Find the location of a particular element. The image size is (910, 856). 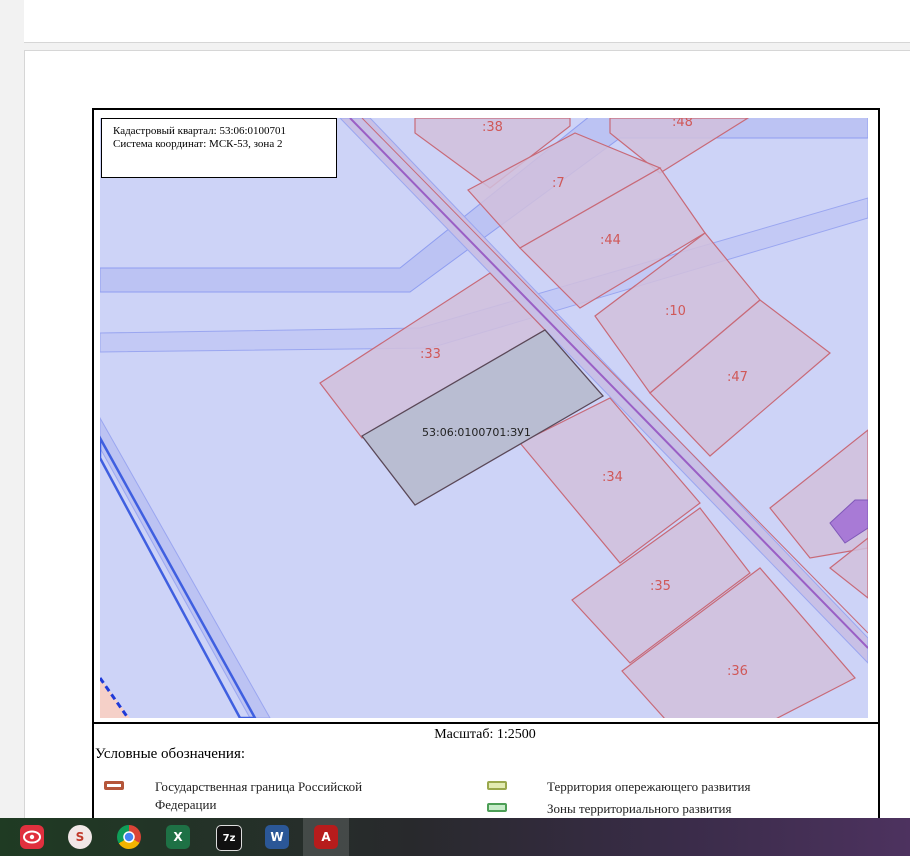

label-7: :7 is located at coordinates (558, 183).